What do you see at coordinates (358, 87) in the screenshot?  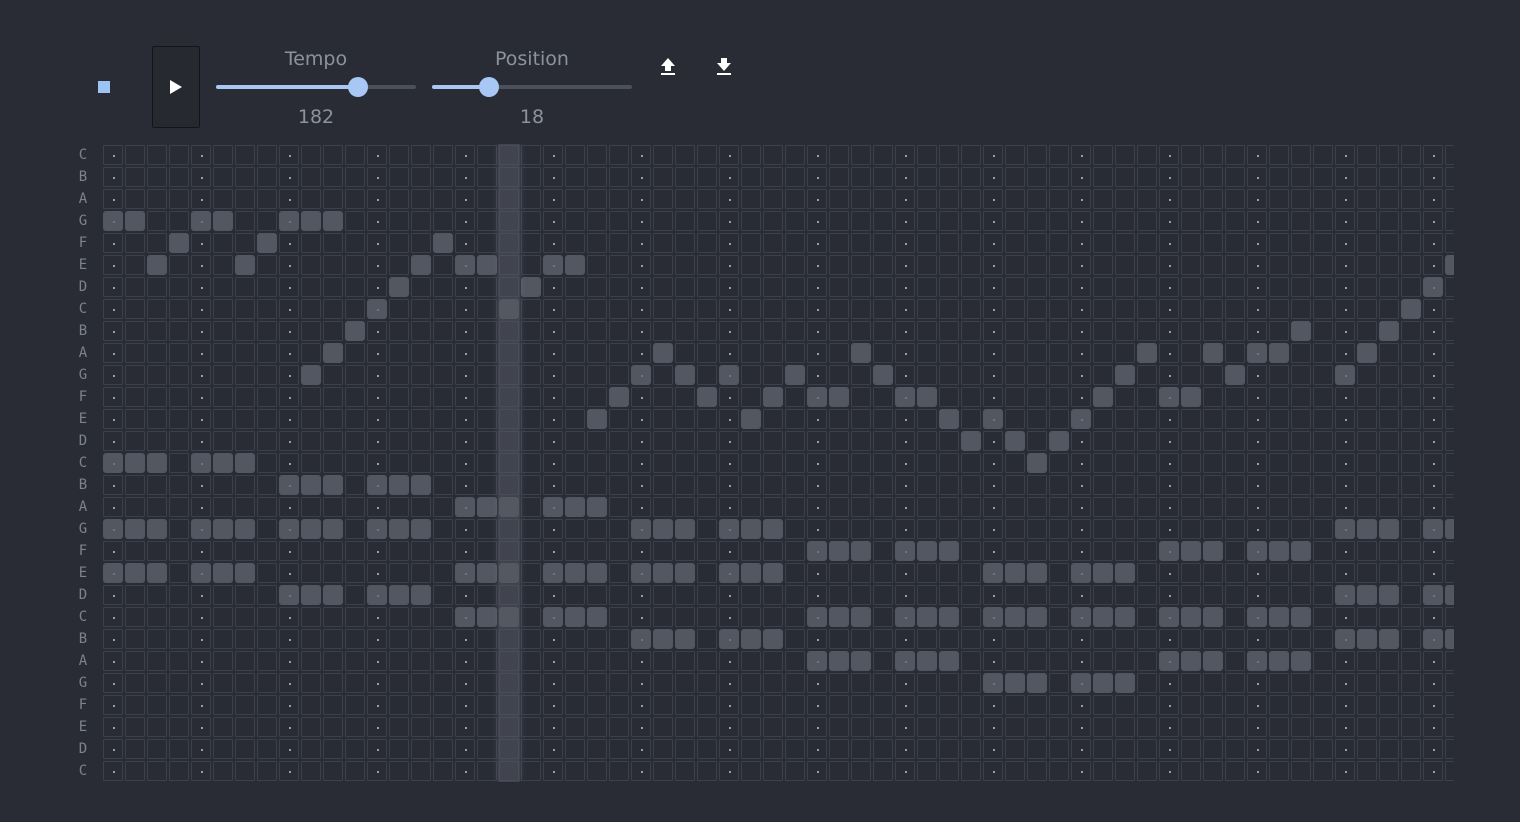 I see `tempo-thumb` at bounding box center [358, 87].